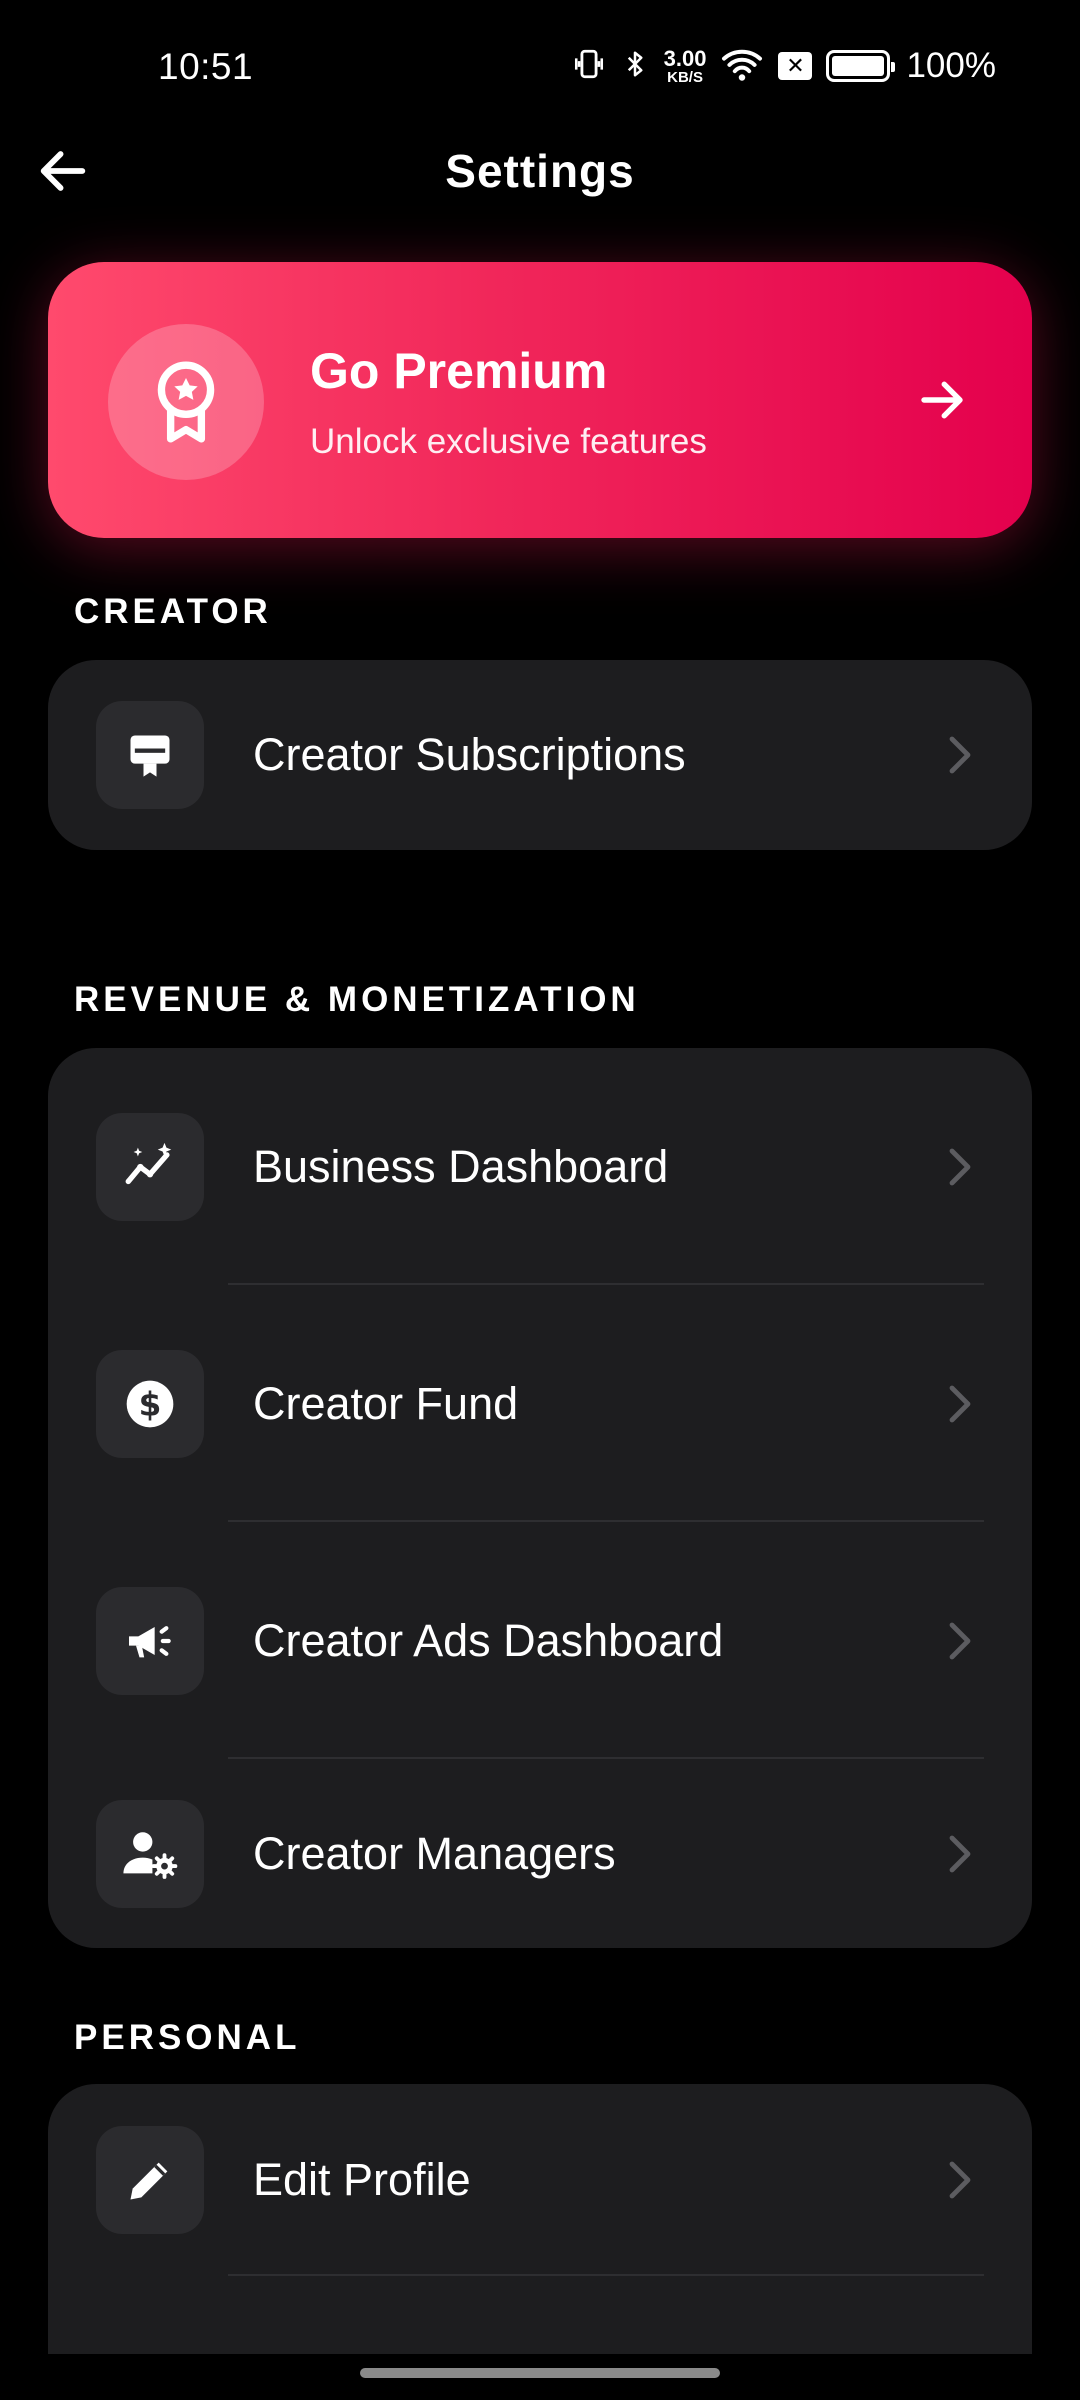  Describe the element at coordinates (206, 66) in the screenshot. I see `status-time: 10:51` at that location.